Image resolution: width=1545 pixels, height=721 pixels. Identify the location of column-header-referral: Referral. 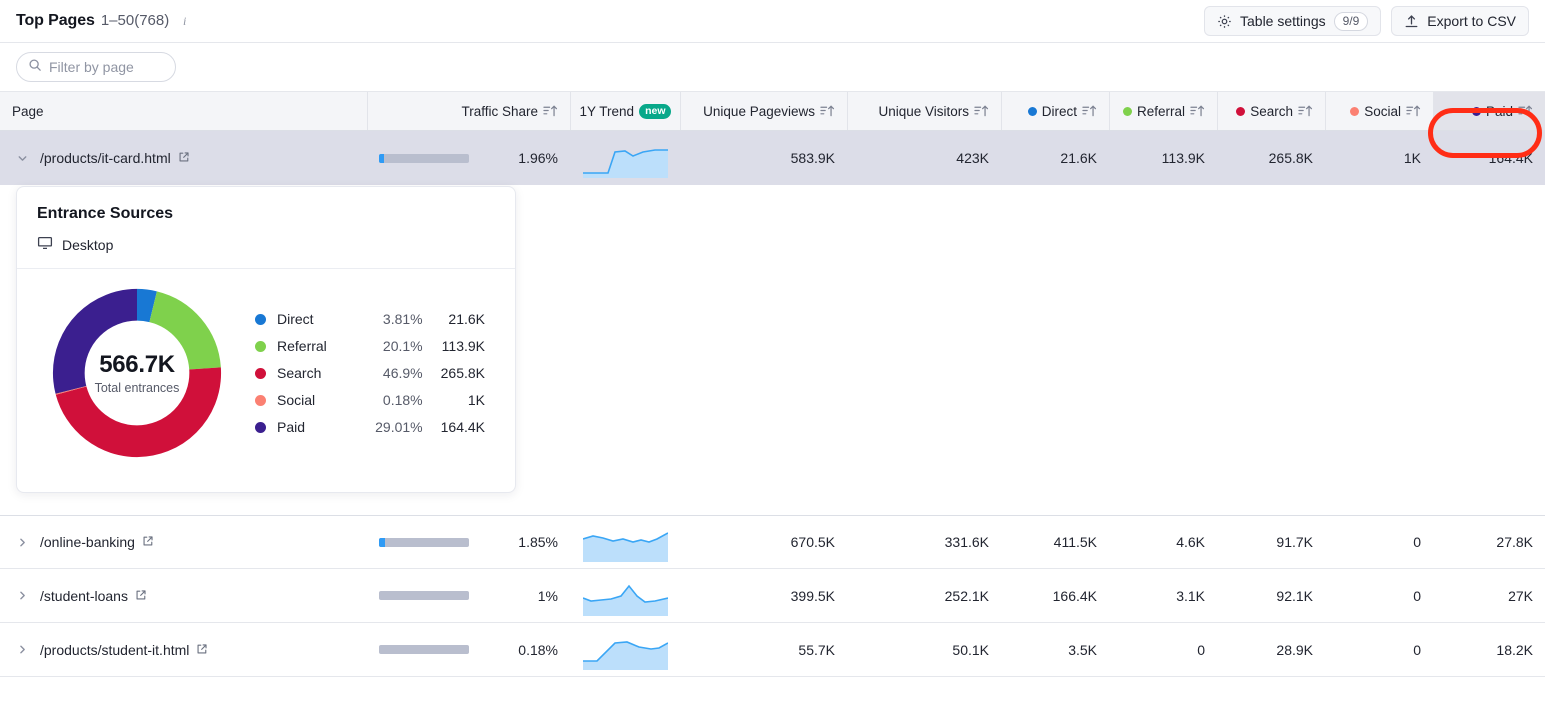
(1163, 111).